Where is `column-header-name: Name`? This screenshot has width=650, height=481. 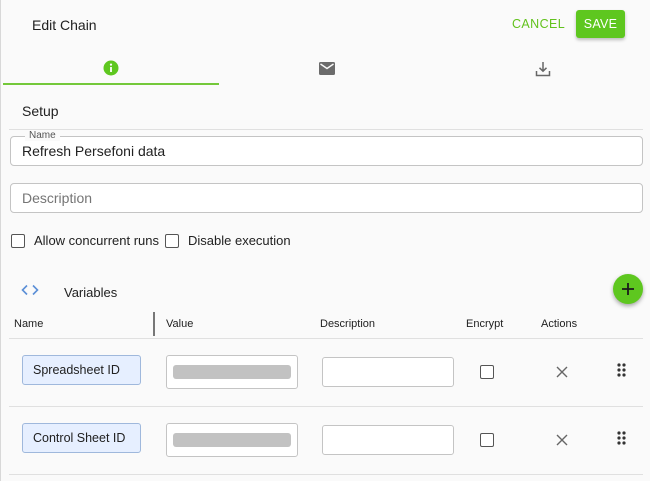 column-header-name: Name is located at coordinates (29, 324).